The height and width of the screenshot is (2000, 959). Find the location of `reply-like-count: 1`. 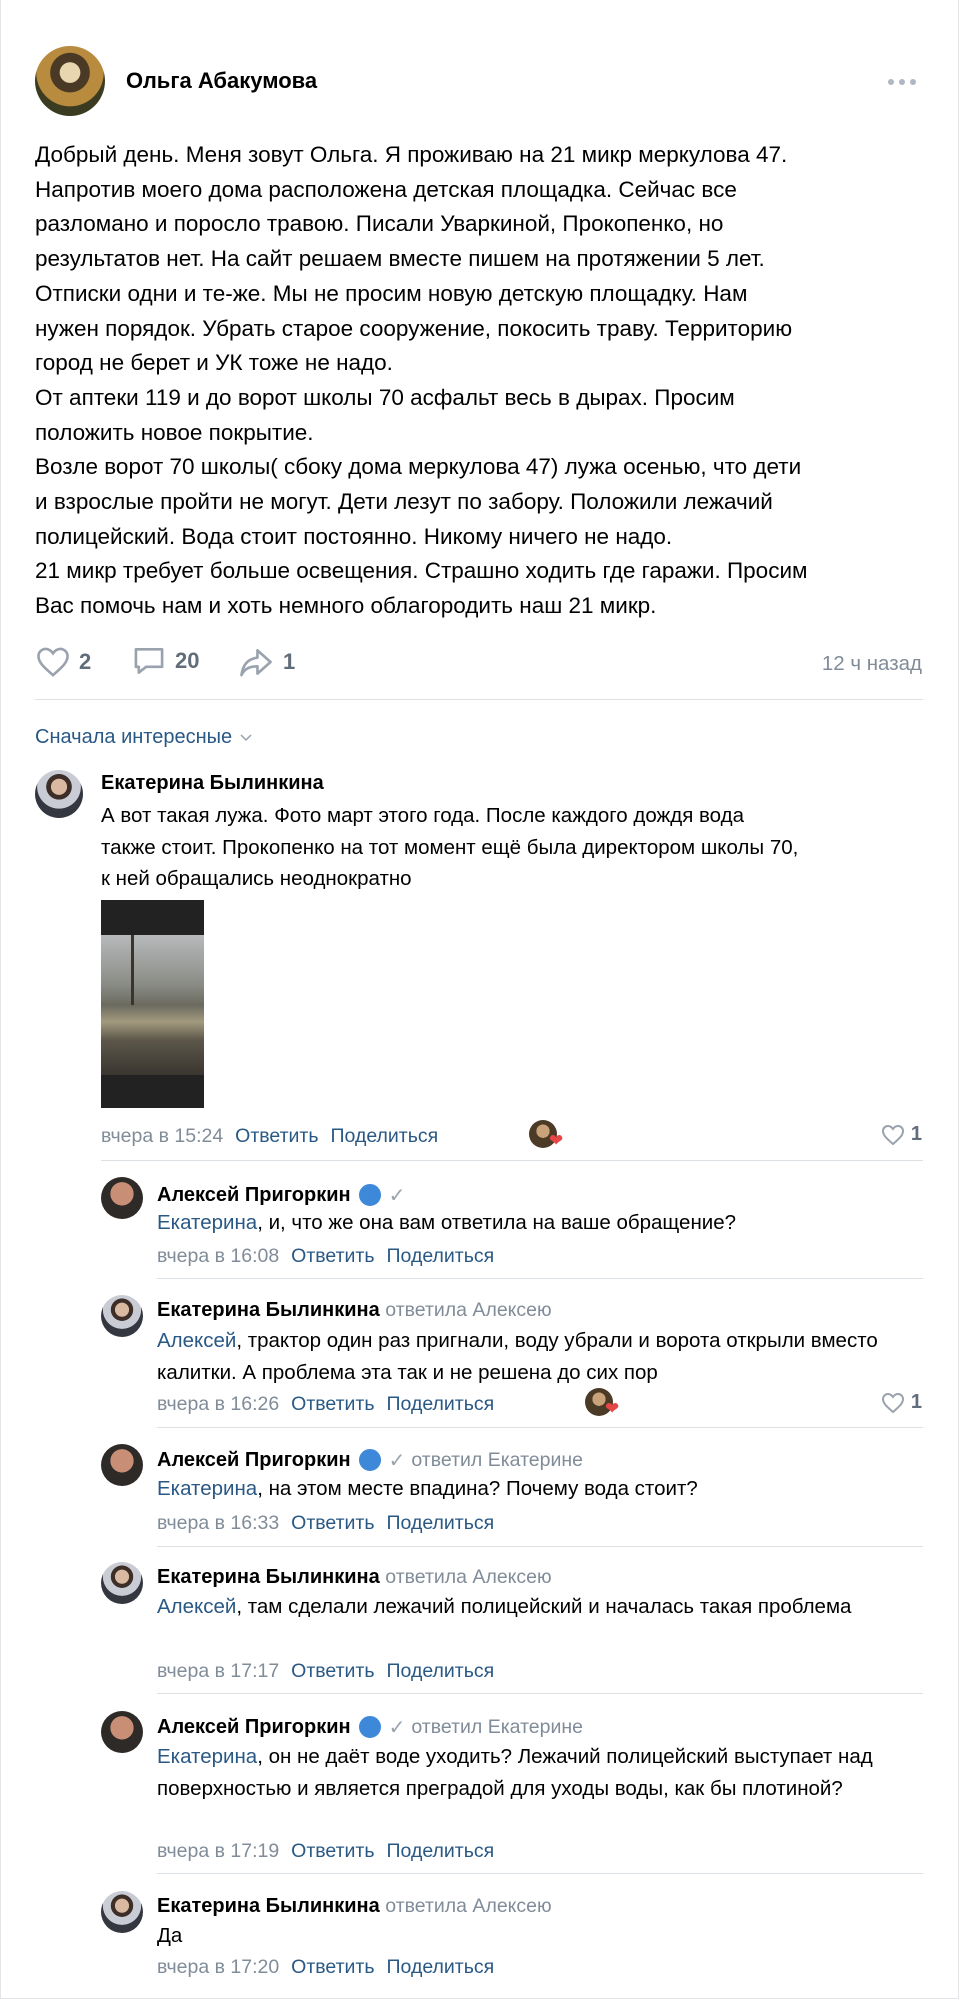

reply-like-count: 1 is located at coordinates (916, 1402).